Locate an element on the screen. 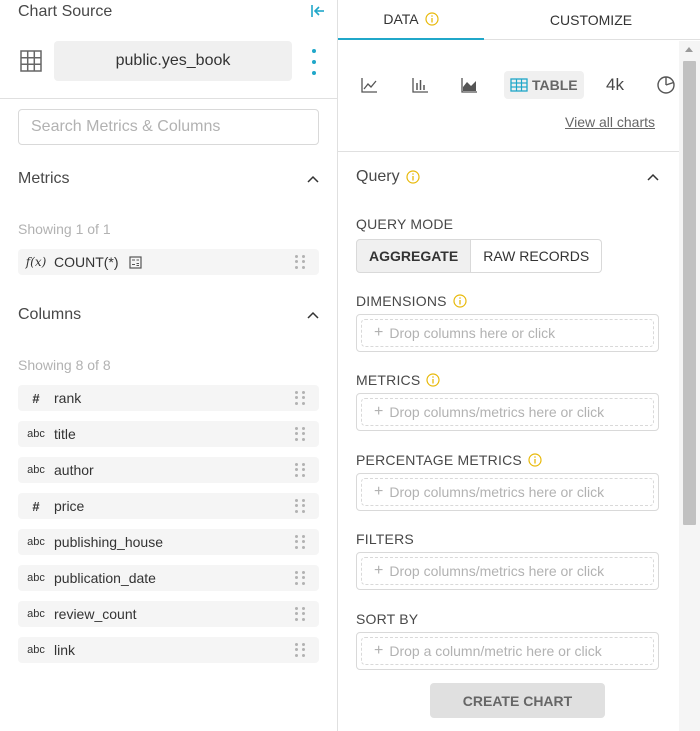 This screenshot has height=731, width=700. column-item: # rank is located at coordinates (168, 398).